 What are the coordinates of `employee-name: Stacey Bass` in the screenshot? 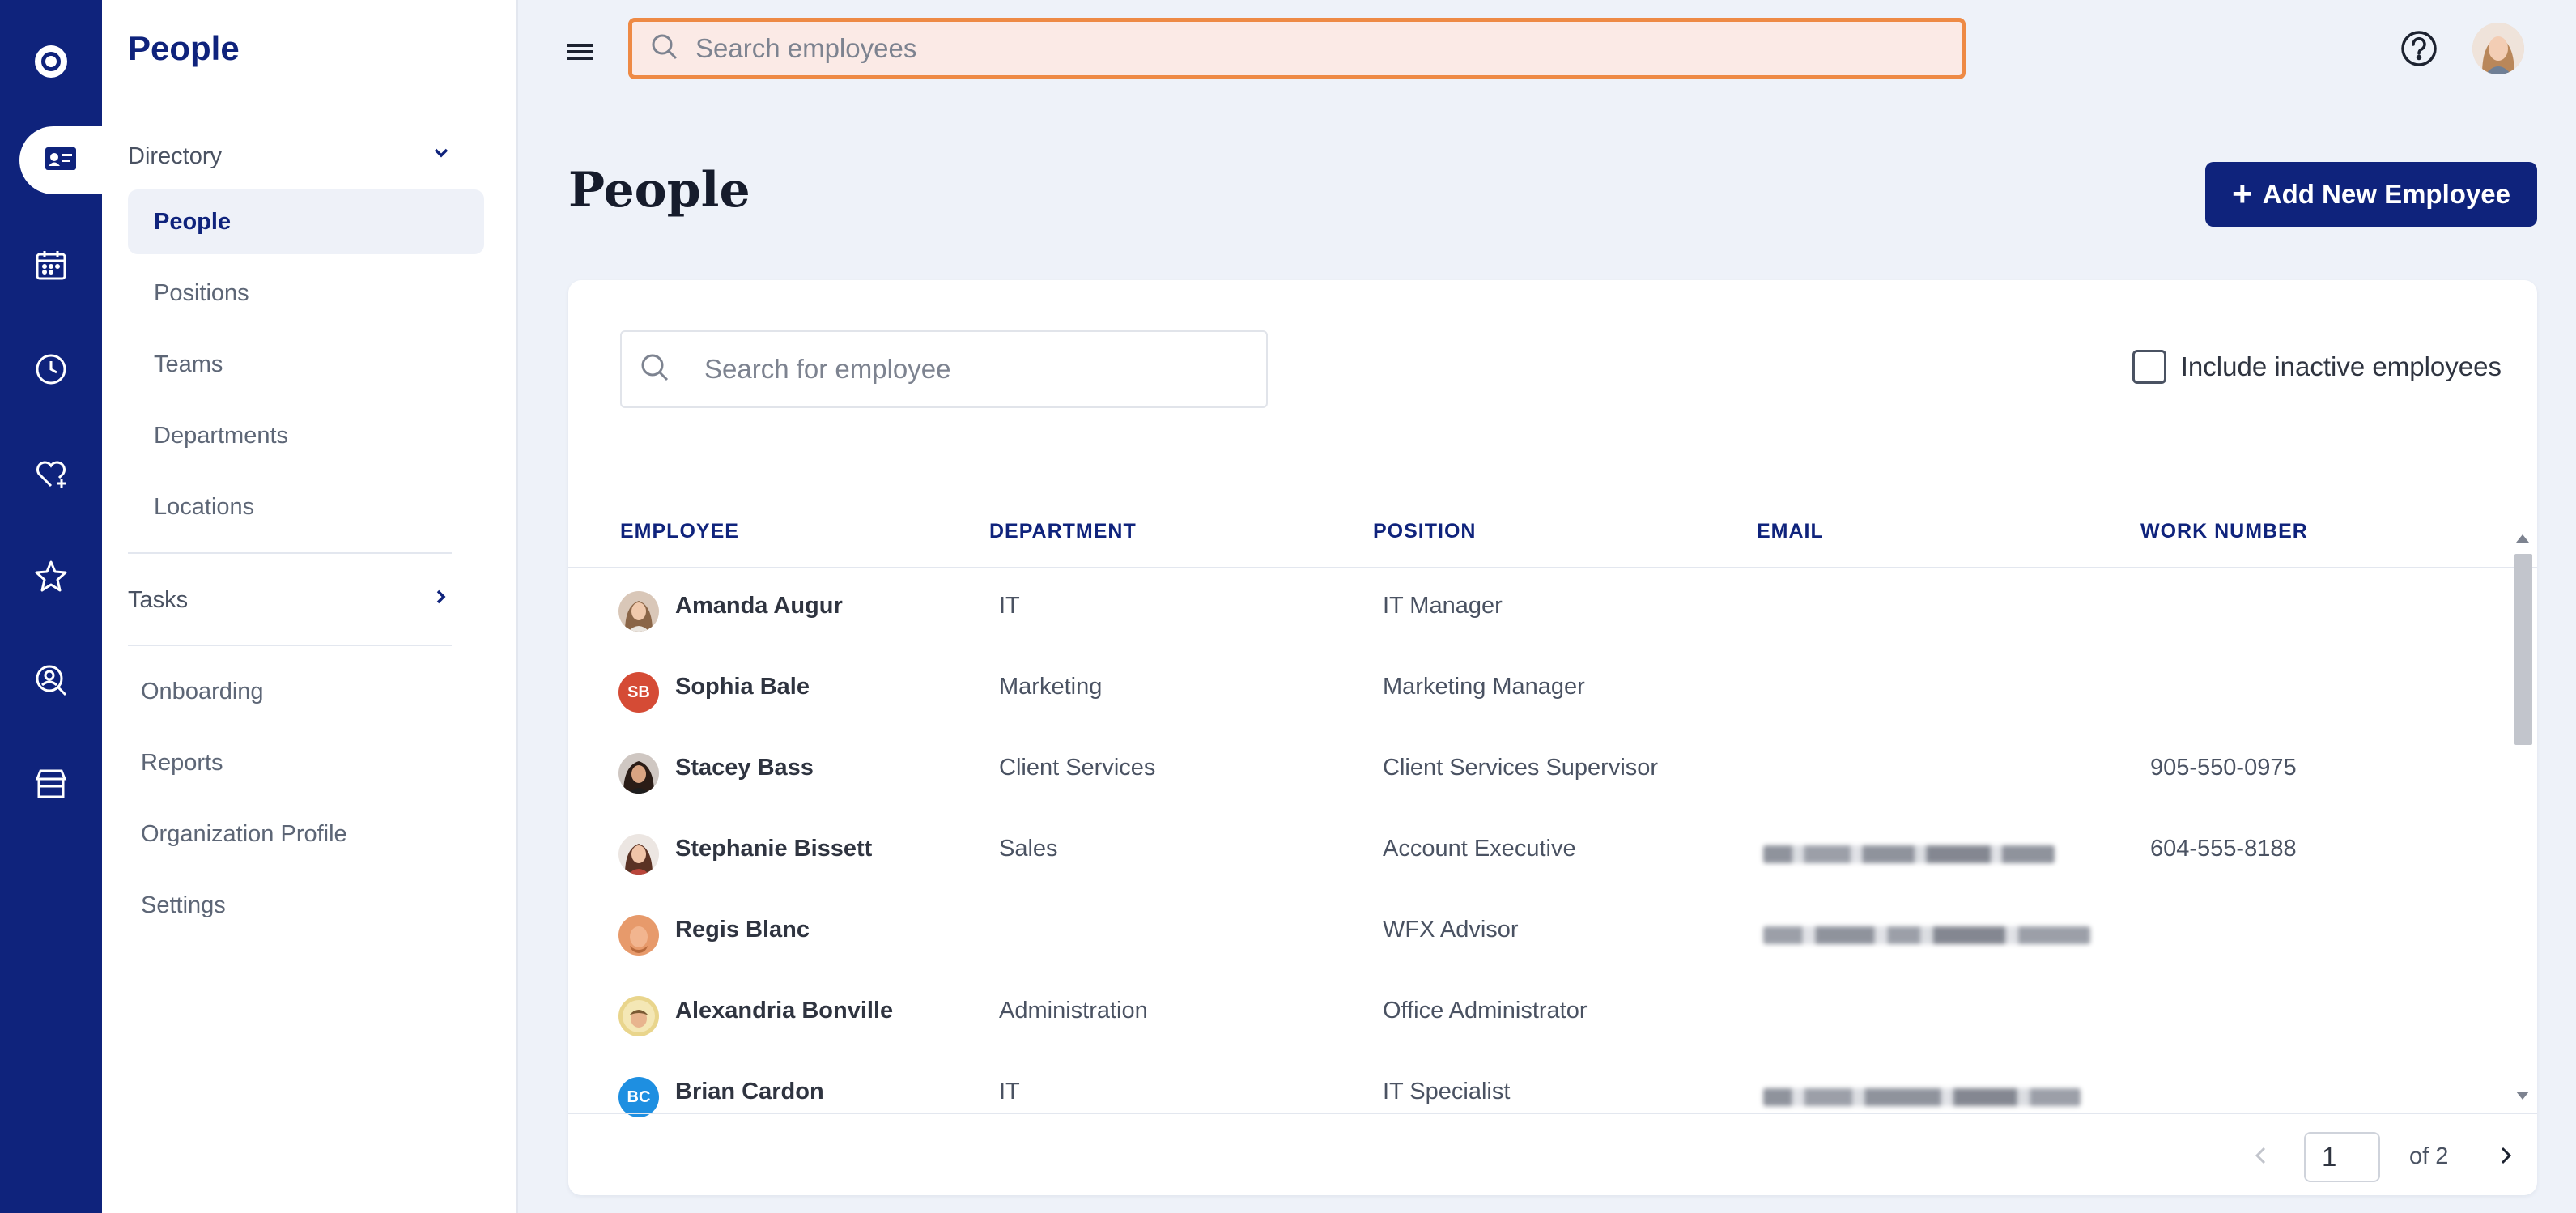 It's located at (744, 768).